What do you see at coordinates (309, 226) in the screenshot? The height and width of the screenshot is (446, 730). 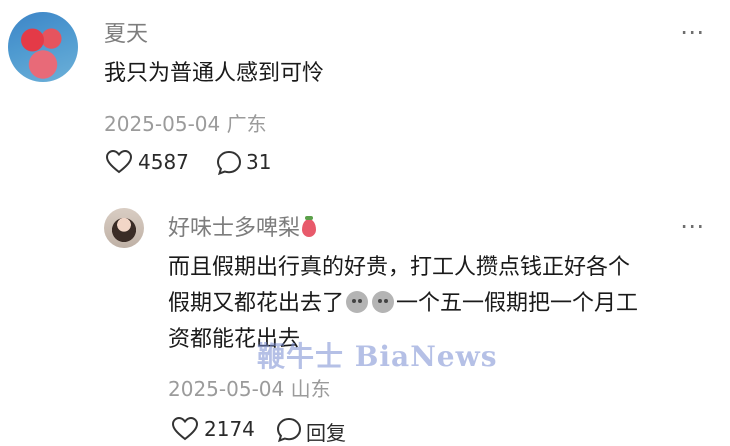 I see `strawberry-emoji-icon` at bounding box center [309, 226].